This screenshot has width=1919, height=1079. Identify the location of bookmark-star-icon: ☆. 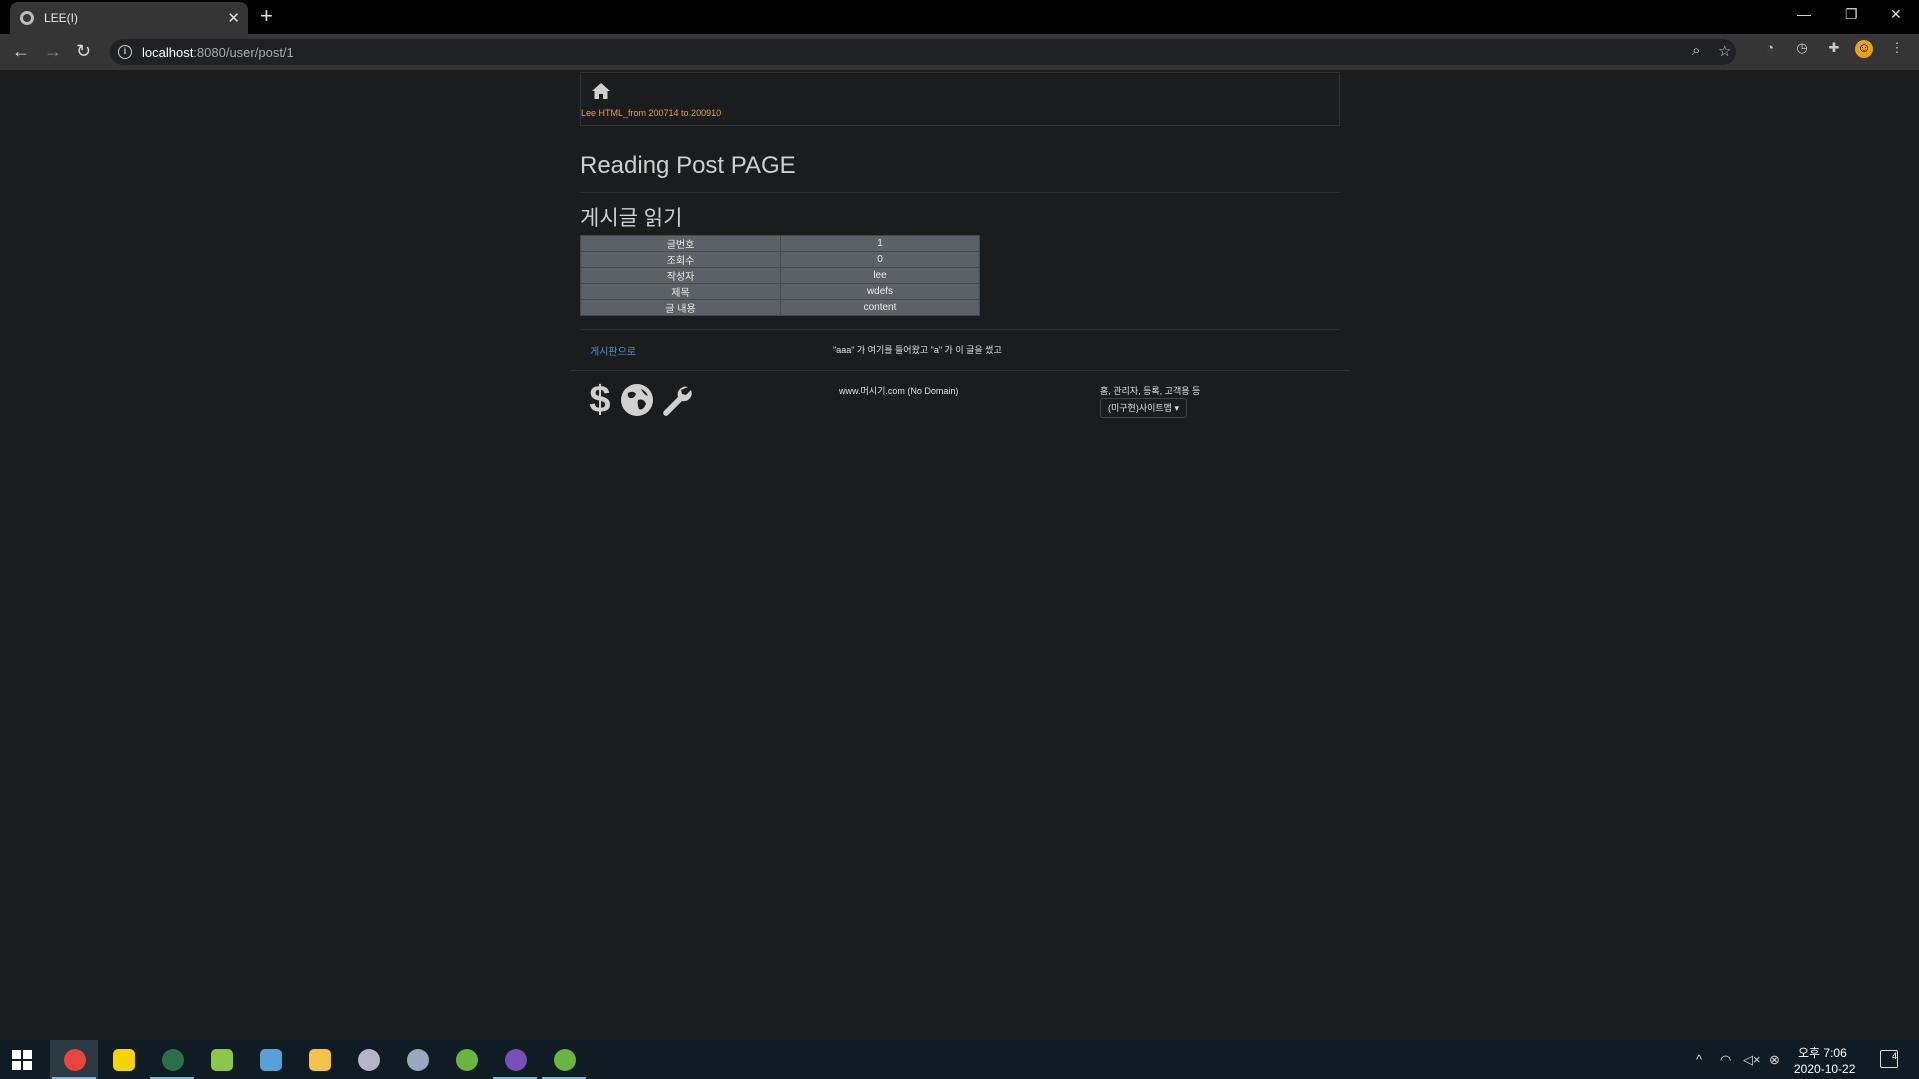
(1724, 51).